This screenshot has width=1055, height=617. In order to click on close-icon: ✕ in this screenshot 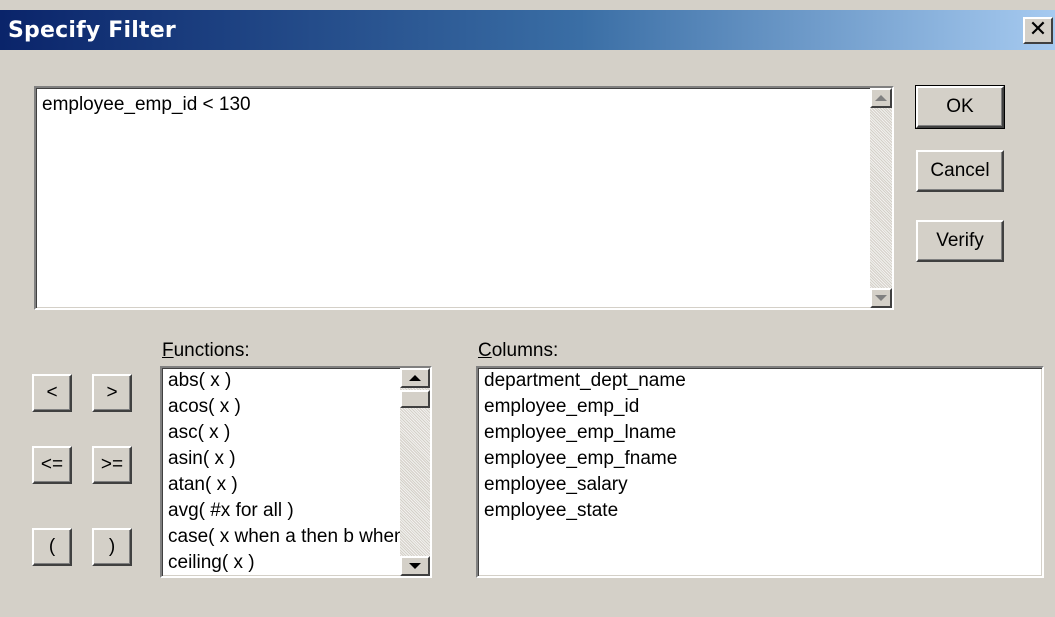, I will do `click(1038, 29)`.